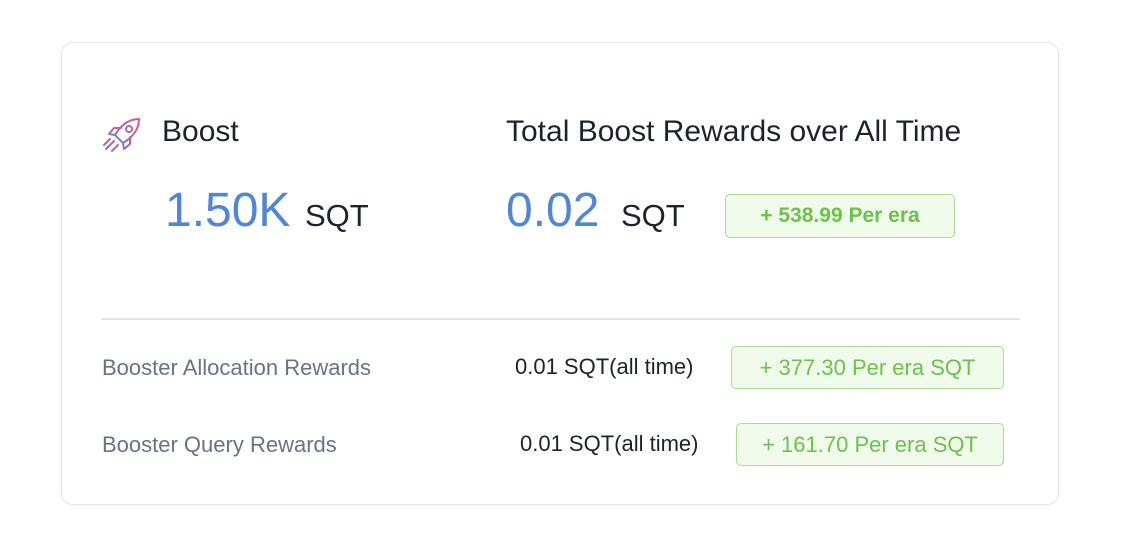  I want to click on booster-allocation-value: 0.01 SQT(all time), so click(604, 366).